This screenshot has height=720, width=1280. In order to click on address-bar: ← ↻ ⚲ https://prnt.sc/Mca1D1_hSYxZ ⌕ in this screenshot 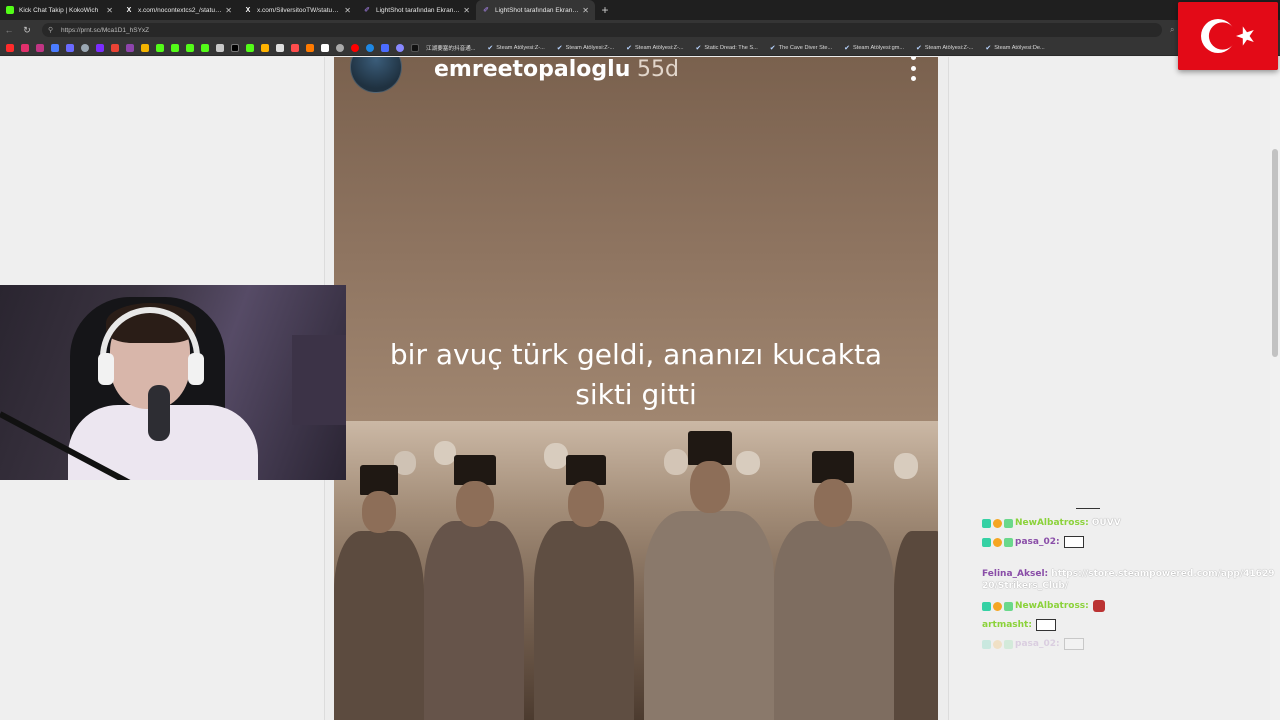, I will do `click(640, 30)`.